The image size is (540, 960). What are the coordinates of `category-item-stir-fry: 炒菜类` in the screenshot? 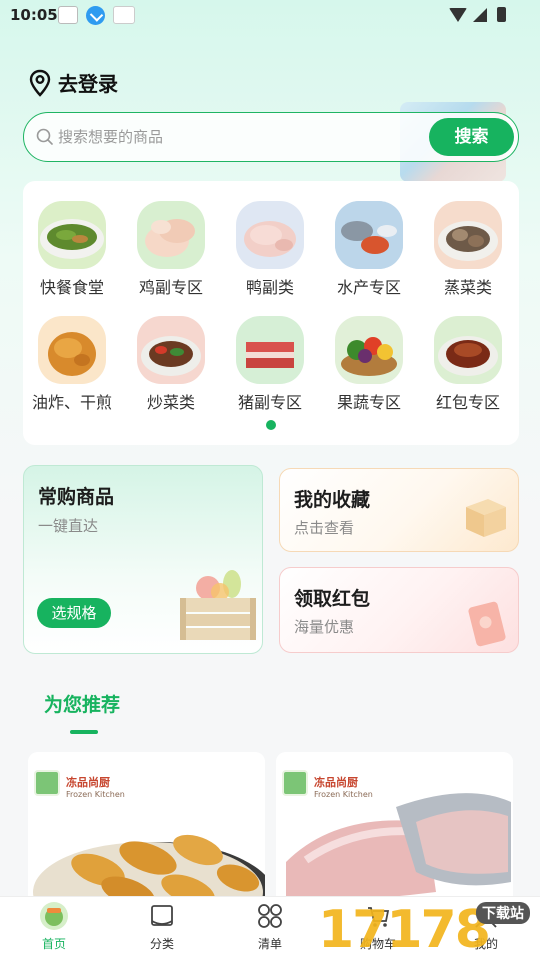 It's located at (171, 364).